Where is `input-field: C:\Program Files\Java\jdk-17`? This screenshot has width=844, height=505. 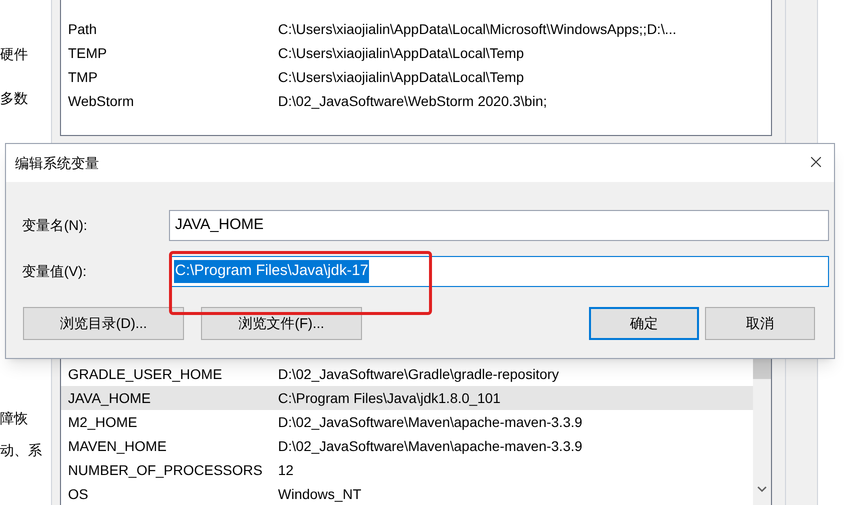
input-field: C:\Program Files\Java\jdk-17 is located at coordinates (499, 271).